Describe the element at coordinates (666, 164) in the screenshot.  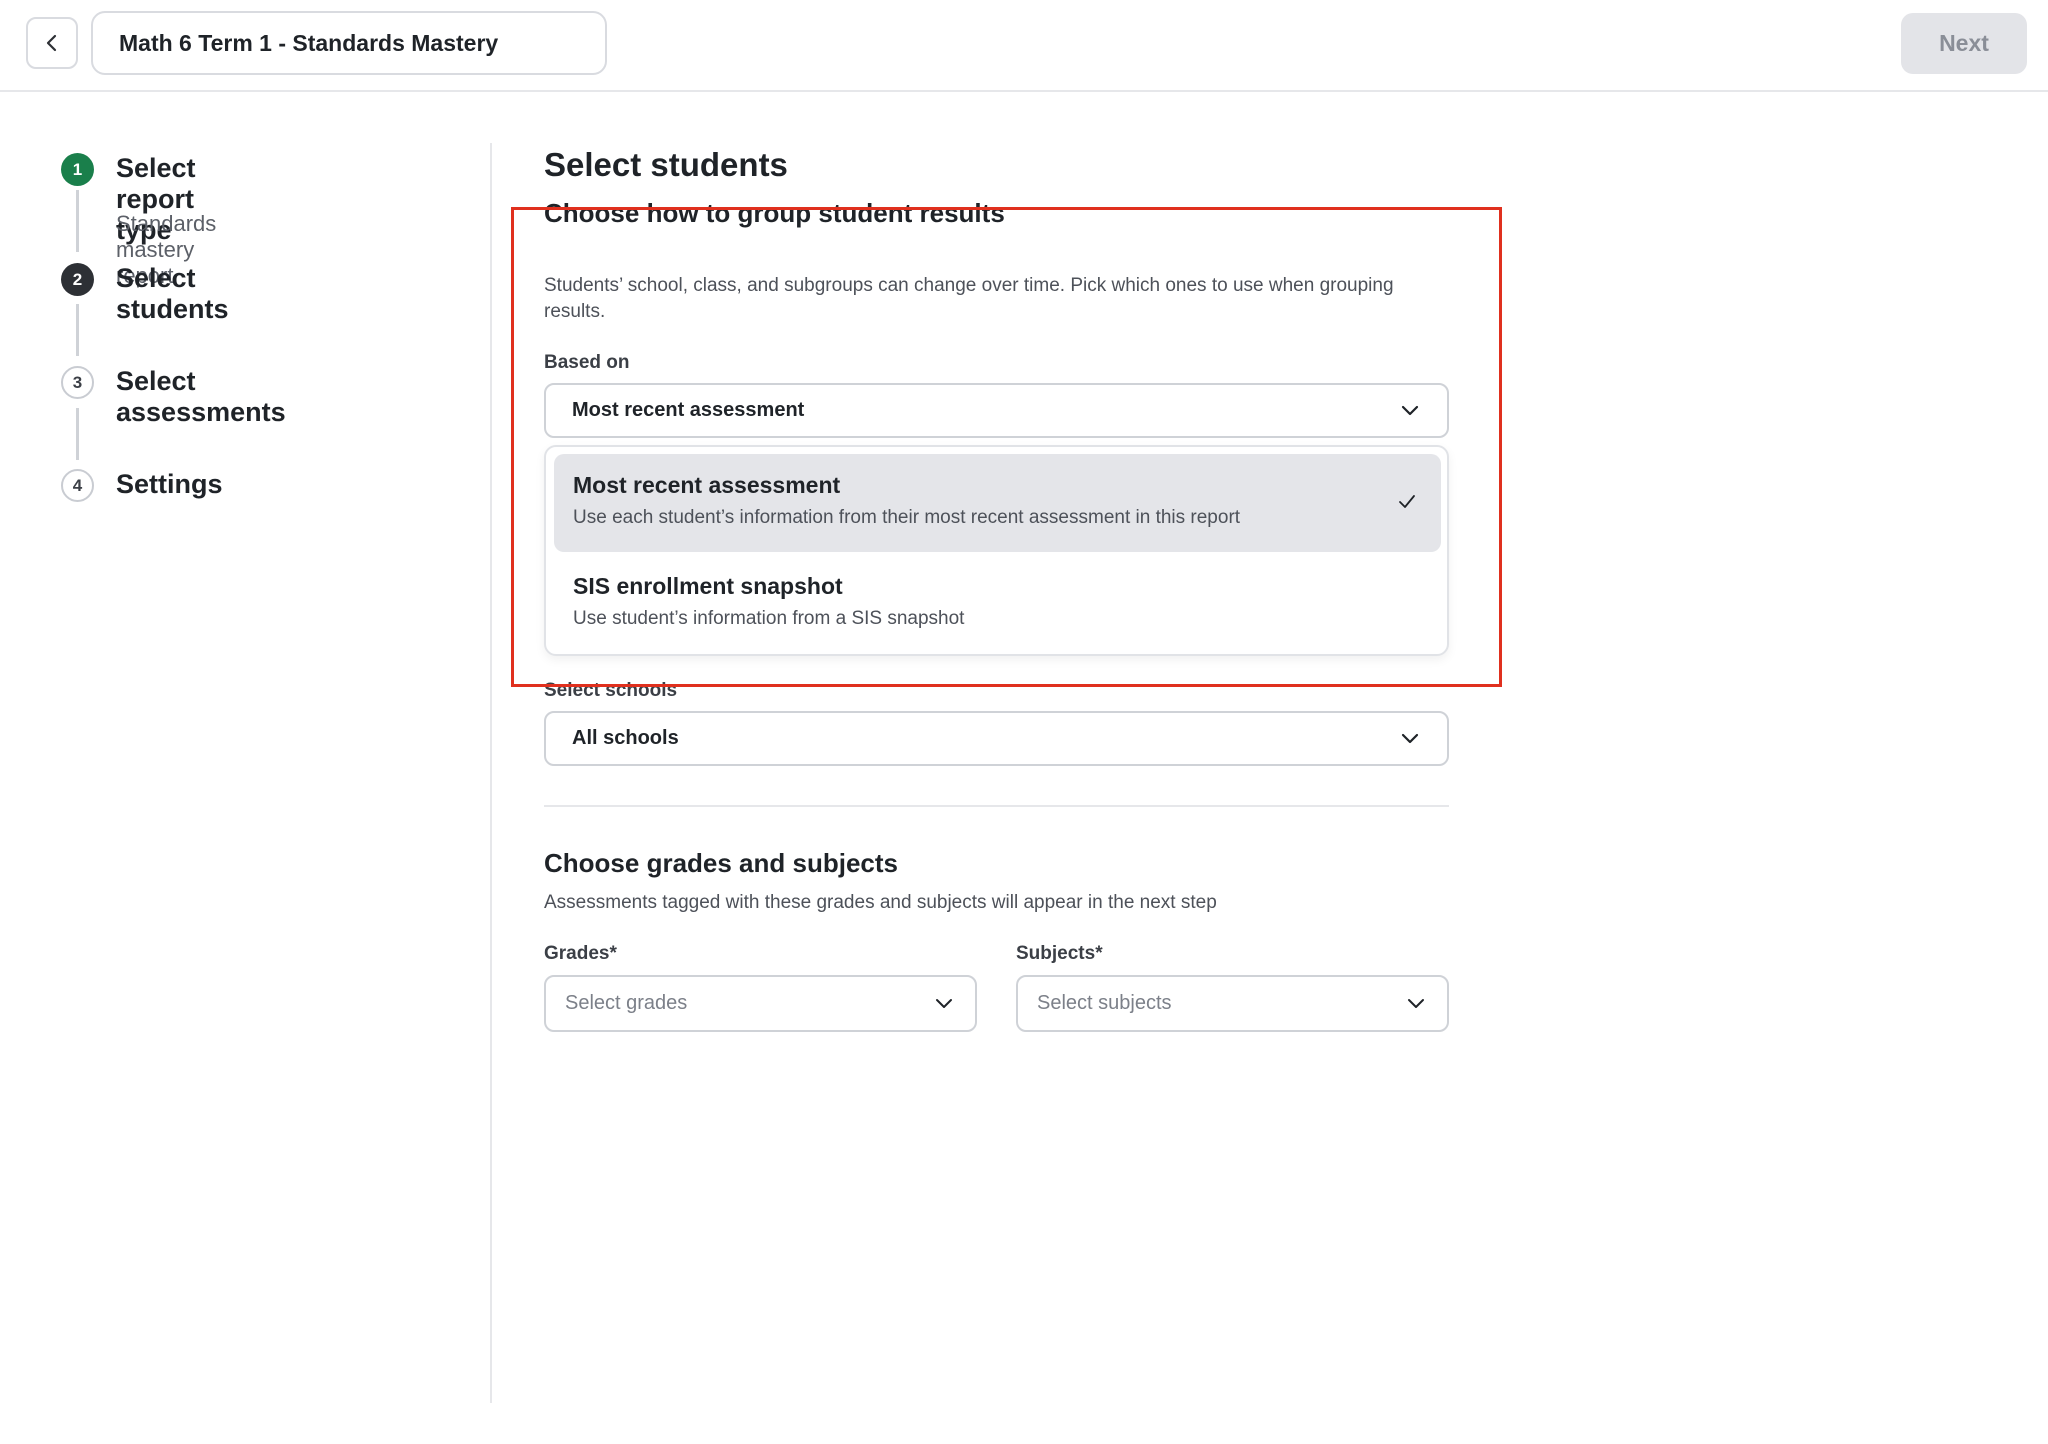
I see `page-title: Select students` at that location.